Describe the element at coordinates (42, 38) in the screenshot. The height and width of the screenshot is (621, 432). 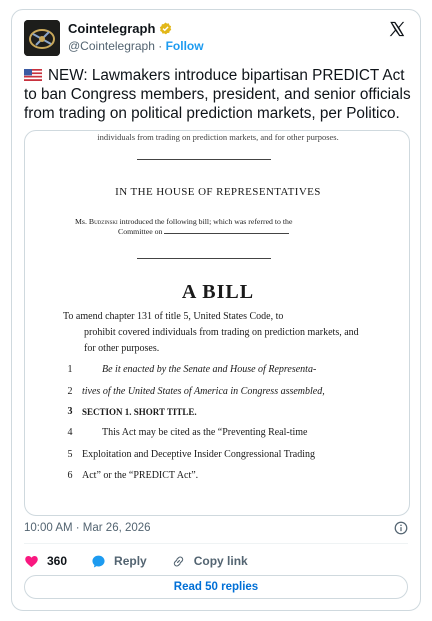
I see `avatar` at that location.